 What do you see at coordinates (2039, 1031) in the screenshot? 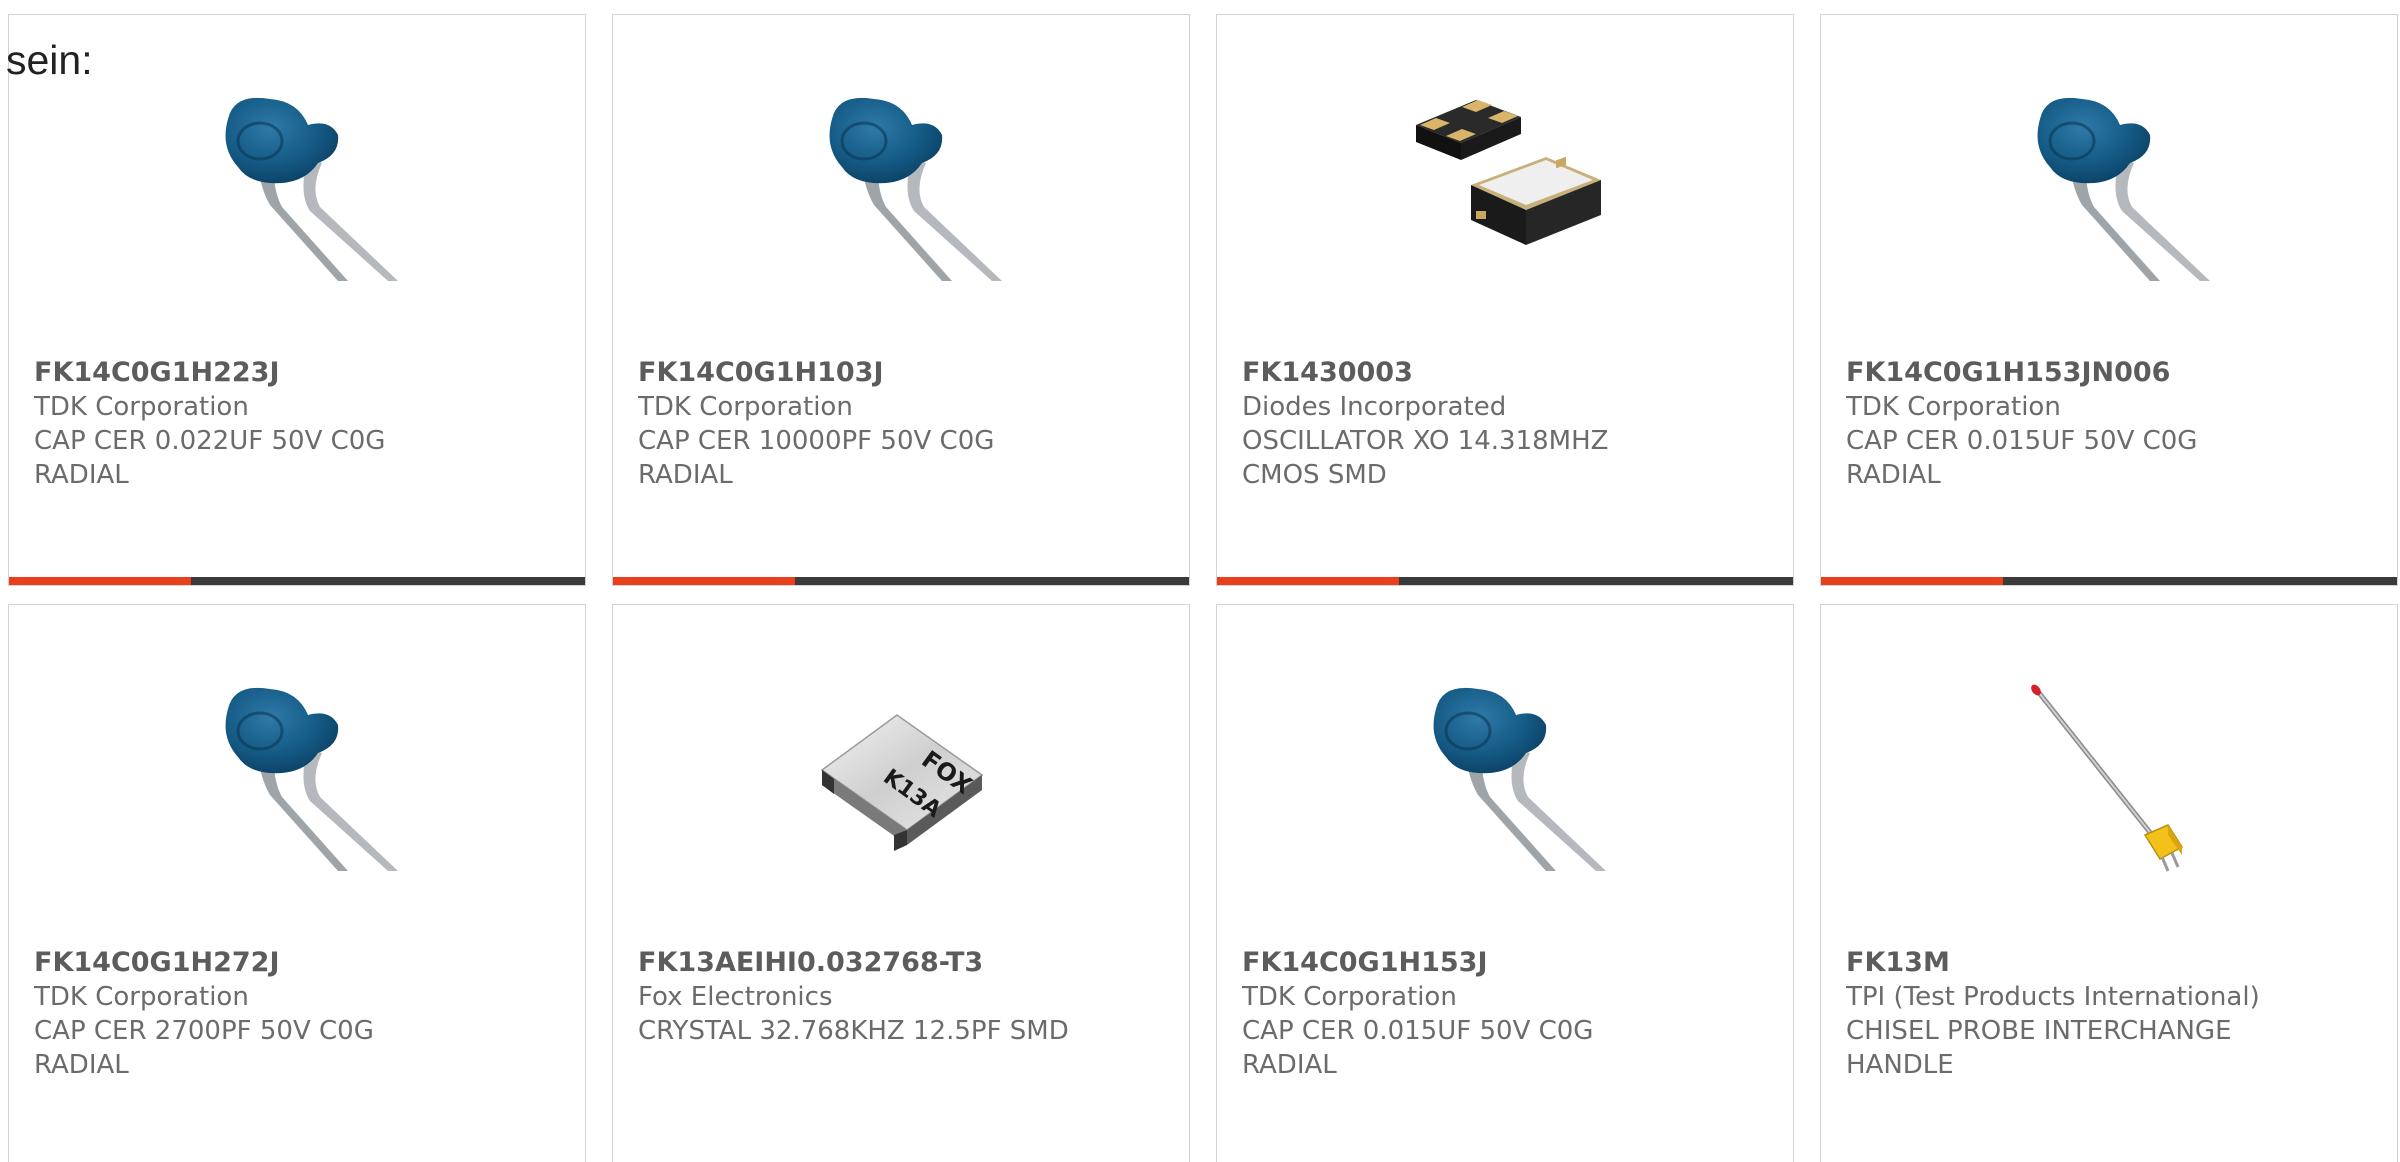
I see `description: CHISEL PROBE INTERCHANGE` at bounding box center [2039, 1031].